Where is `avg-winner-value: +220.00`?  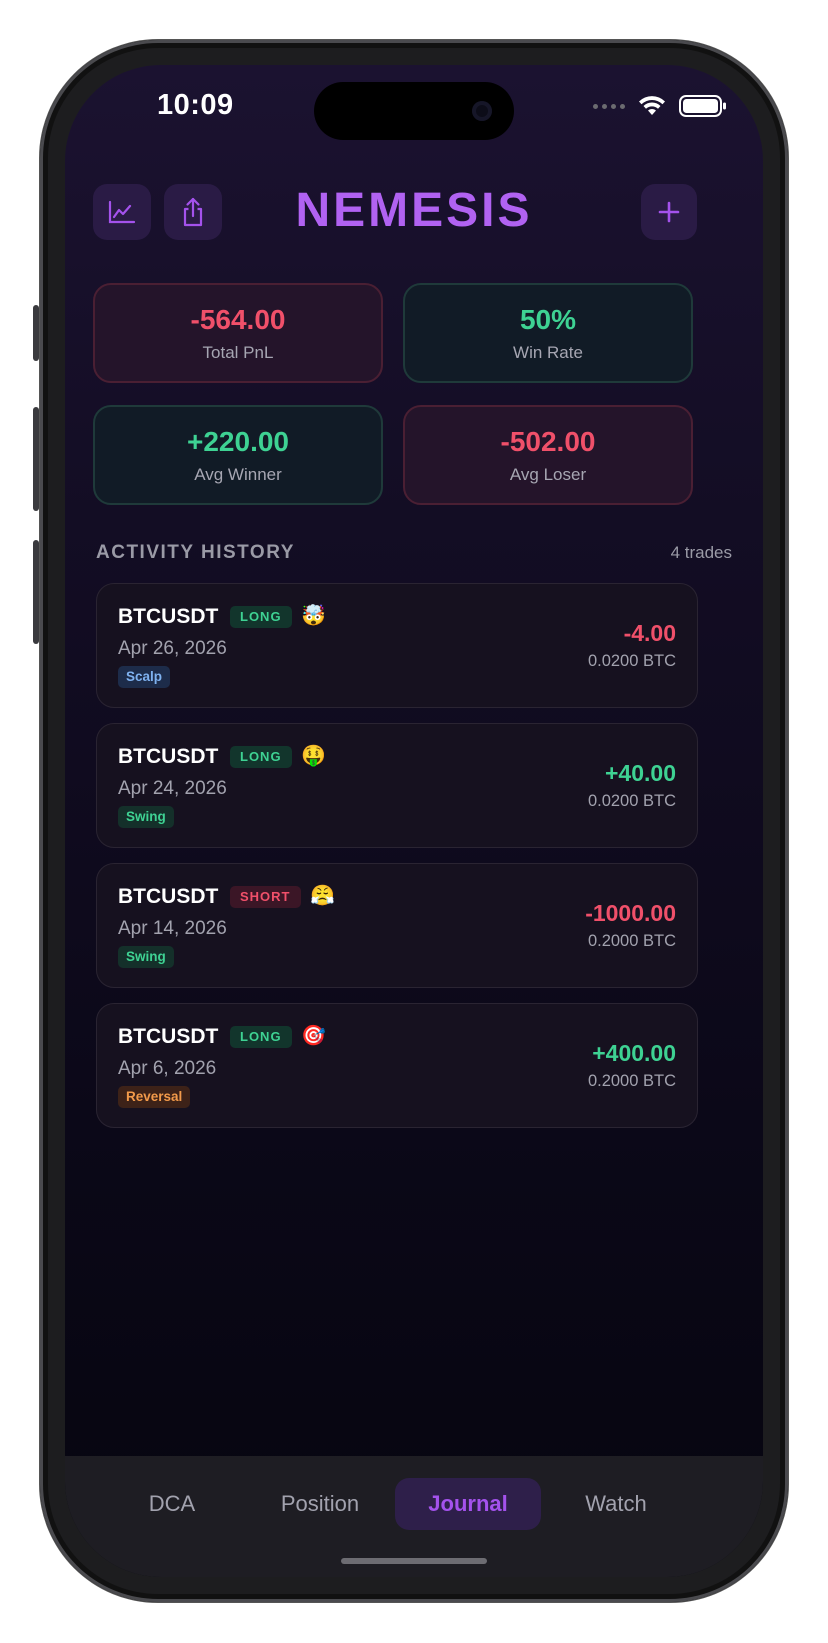
avg-winner-value: +220.00 is located at coordinates (238, 441).